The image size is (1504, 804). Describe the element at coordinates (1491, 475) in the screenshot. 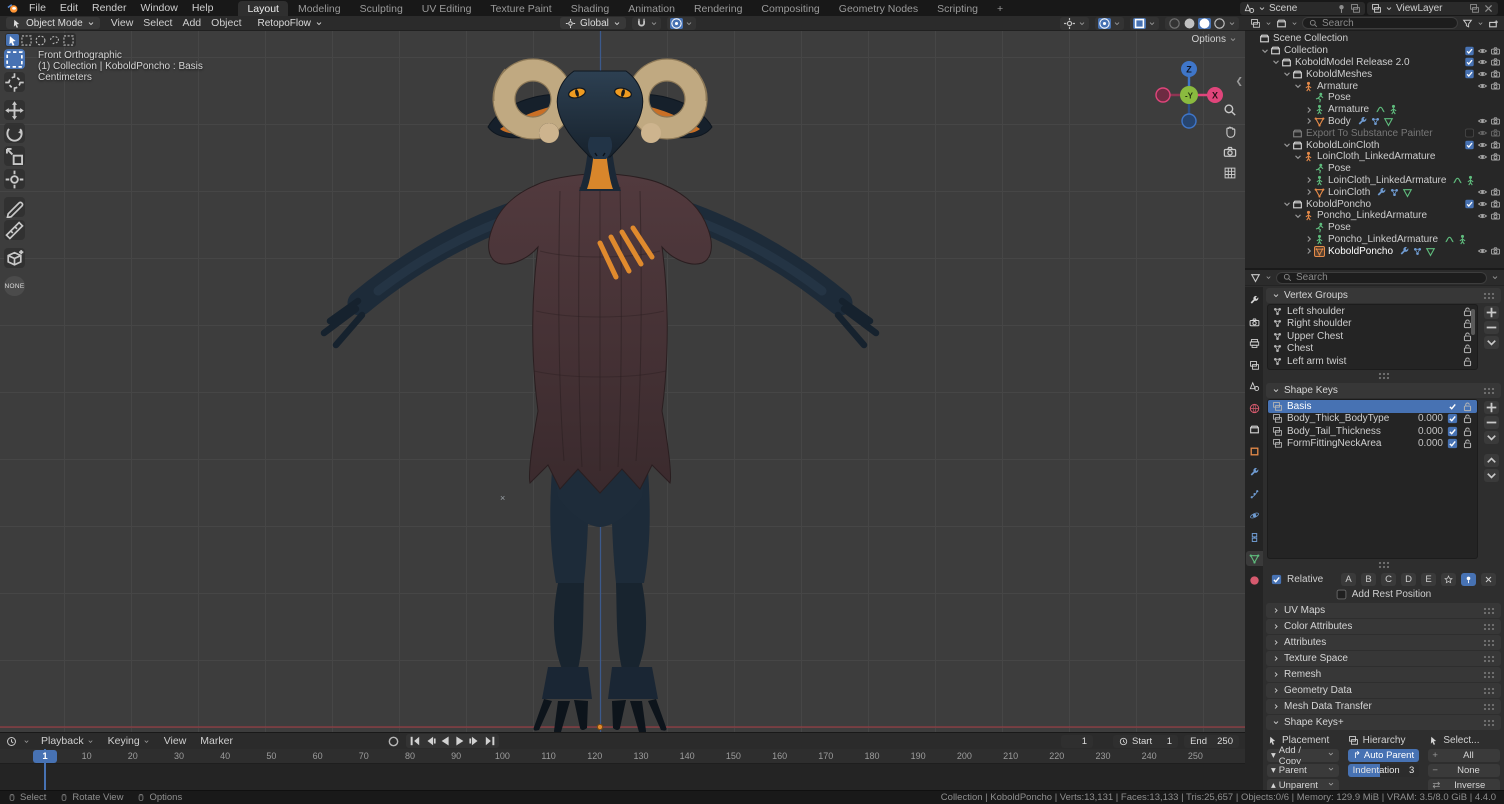

I see `move-shape-key-down-button` at that location.